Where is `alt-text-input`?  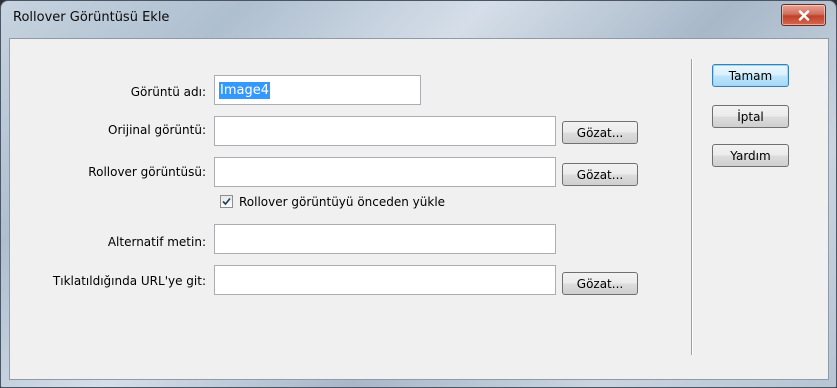 alt-text-input is located at coordinates (385, 239).